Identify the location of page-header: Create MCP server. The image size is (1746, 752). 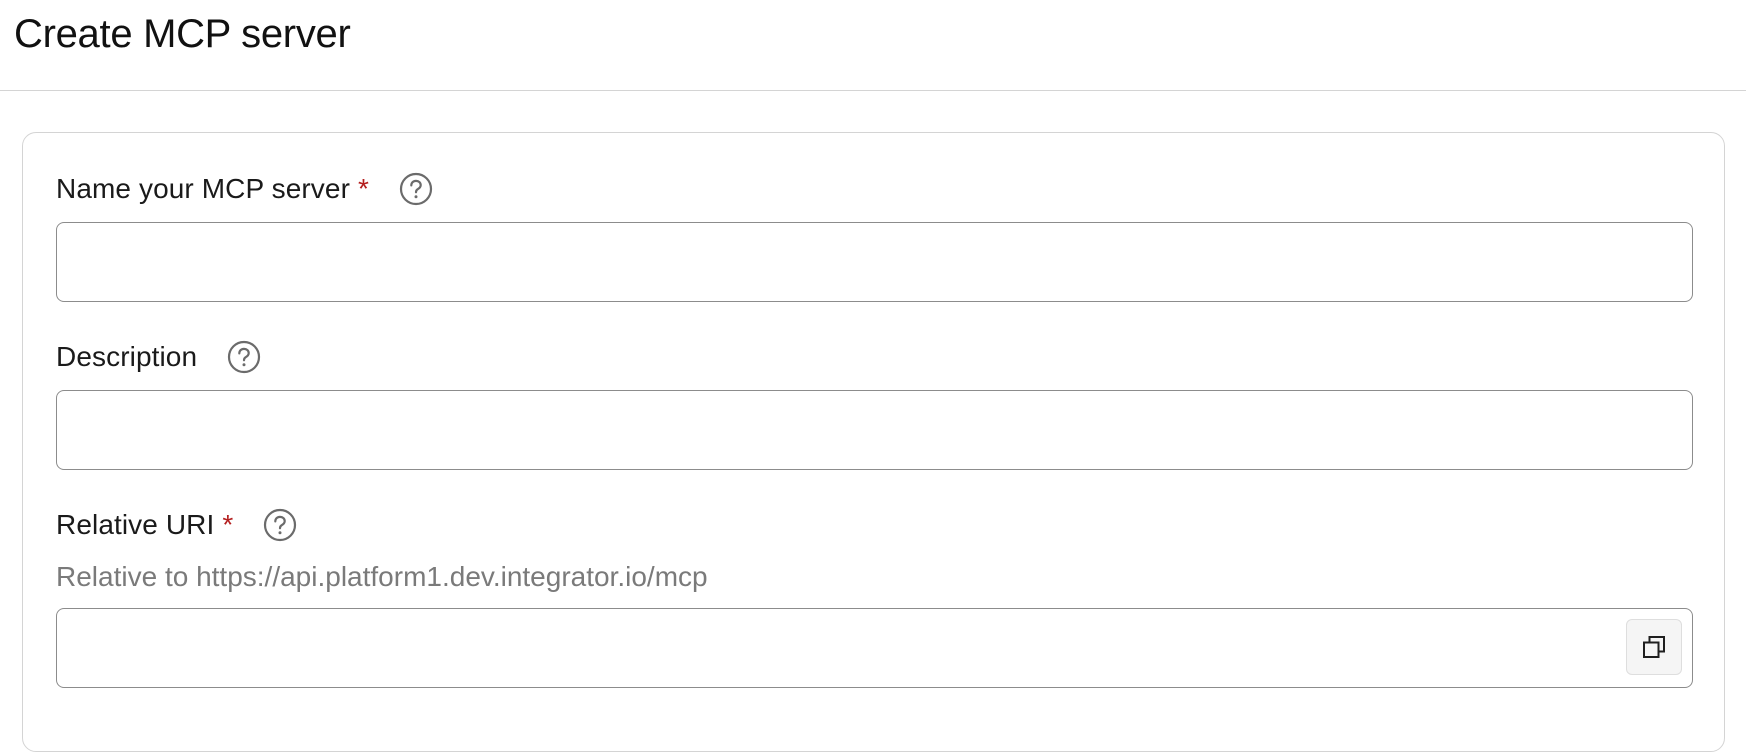
(873, 45).